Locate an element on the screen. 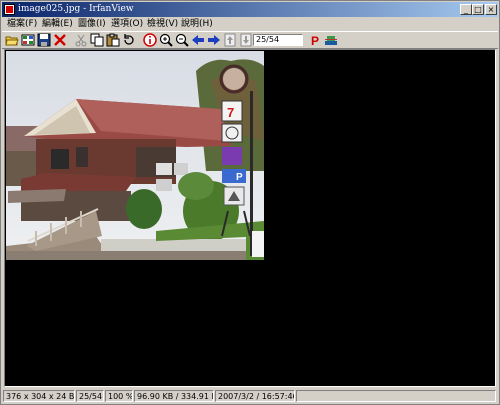 The image size is (500, 405). zoom-in-icon is located at coordinates (166, 40).